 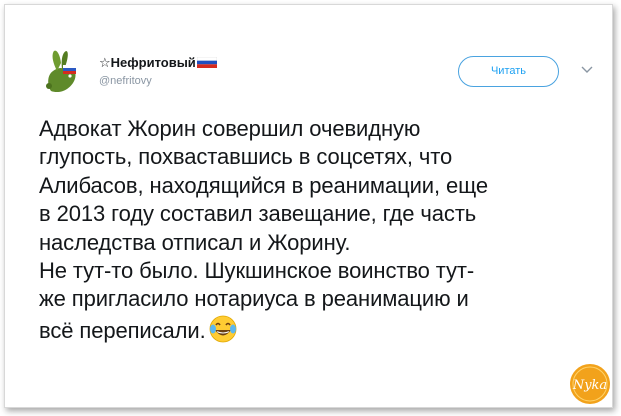 What do you see at coordinates (206, 62) in the screenshot?
I see `russian-flag-icon` at bounding box center [206, 62].